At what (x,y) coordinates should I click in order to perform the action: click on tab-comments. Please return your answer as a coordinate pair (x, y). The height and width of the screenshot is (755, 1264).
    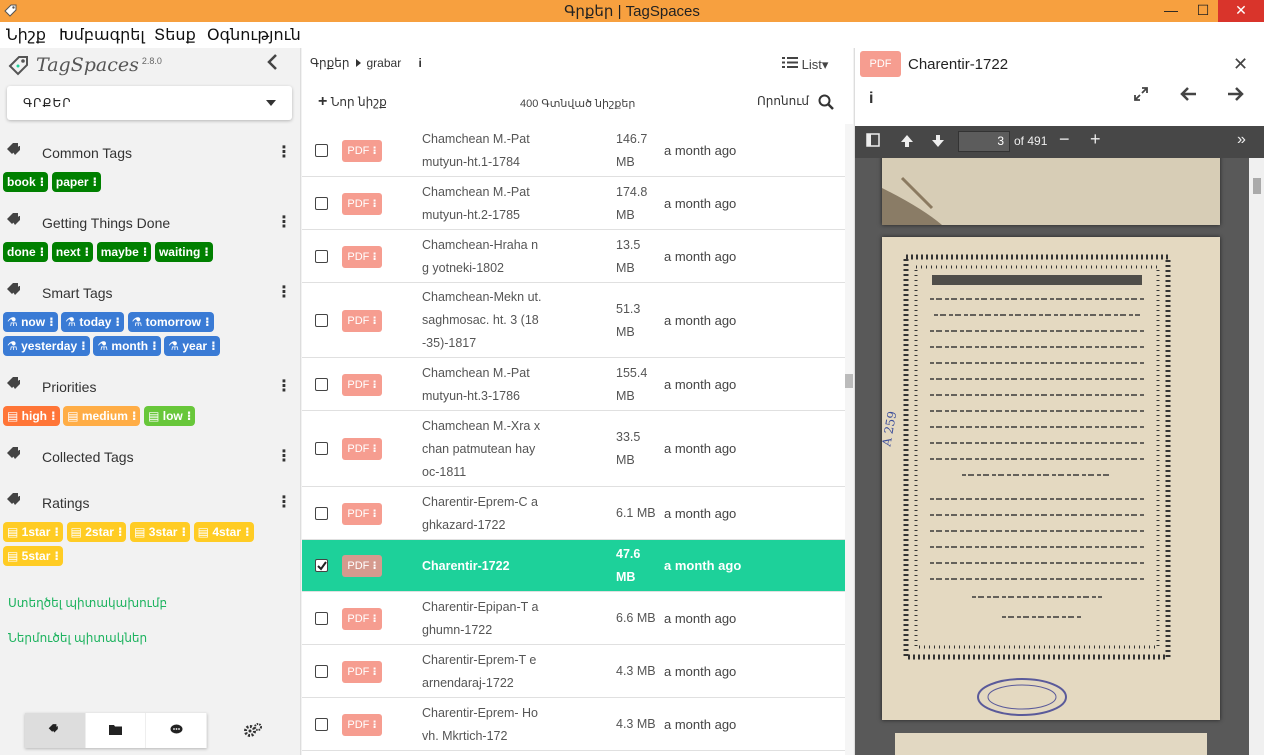
    Looking at the image, I should click on (177, 730).